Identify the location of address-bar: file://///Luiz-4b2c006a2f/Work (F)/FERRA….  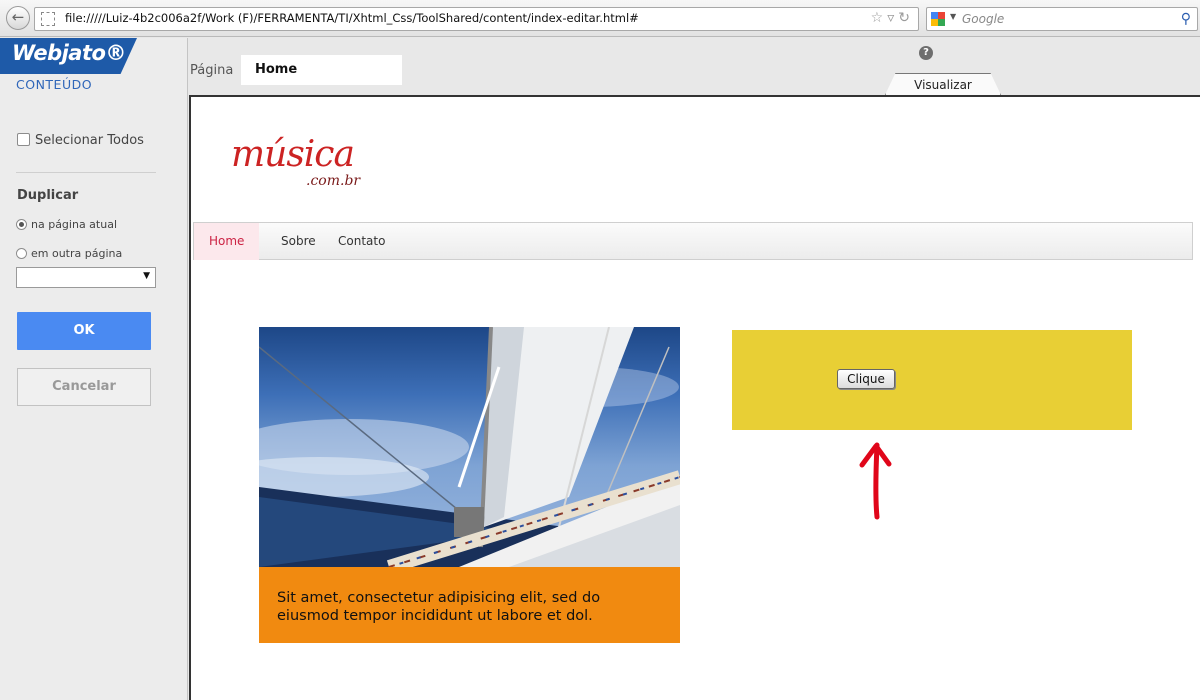
(476, 19).